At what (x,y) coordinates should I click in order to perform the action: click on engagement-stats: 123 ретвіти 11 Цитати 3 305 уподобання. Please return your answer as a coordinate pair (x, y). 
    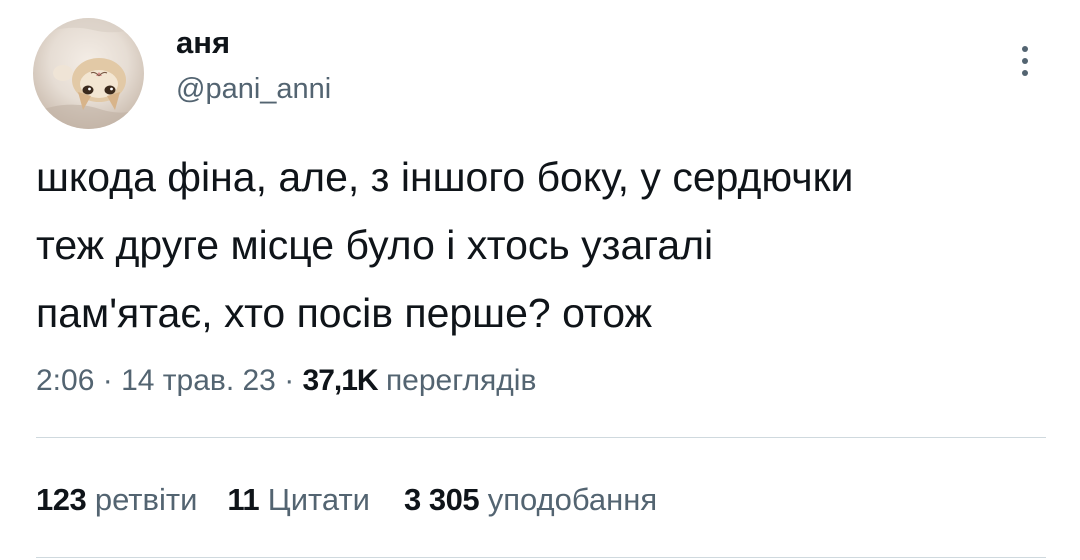
    Looking at the image, I should click on (346, 500).